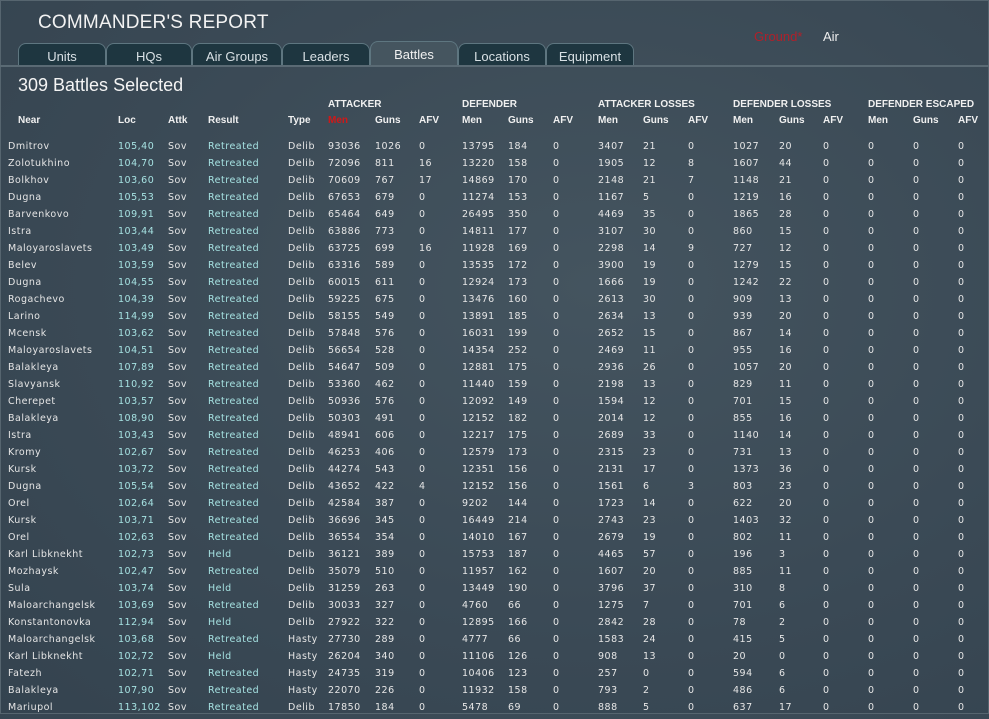  What do you see at coordinates (478, 350) in the screenshot?
I see `cell-def-men: 14354` at bounding box center [478, 350].